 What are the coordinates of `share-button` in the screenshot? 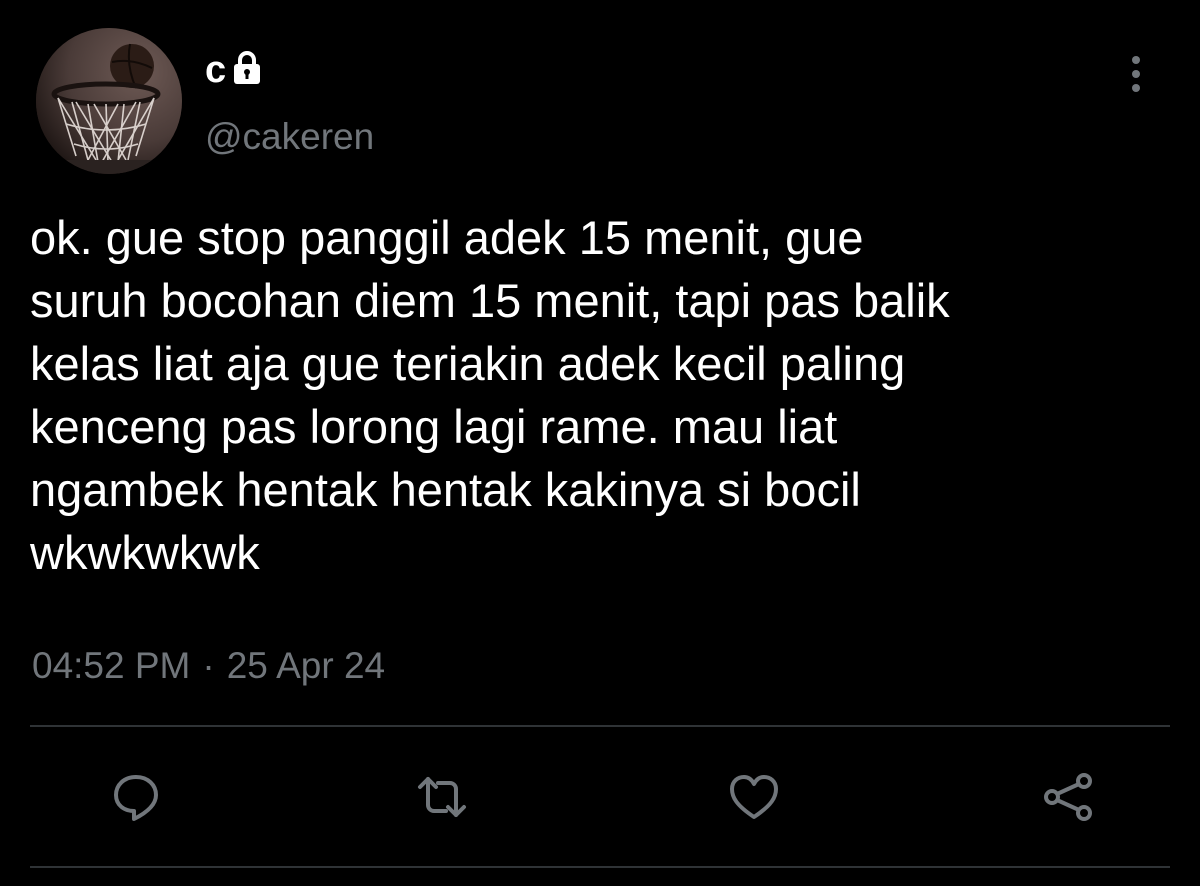 It's located at (1068, 797).